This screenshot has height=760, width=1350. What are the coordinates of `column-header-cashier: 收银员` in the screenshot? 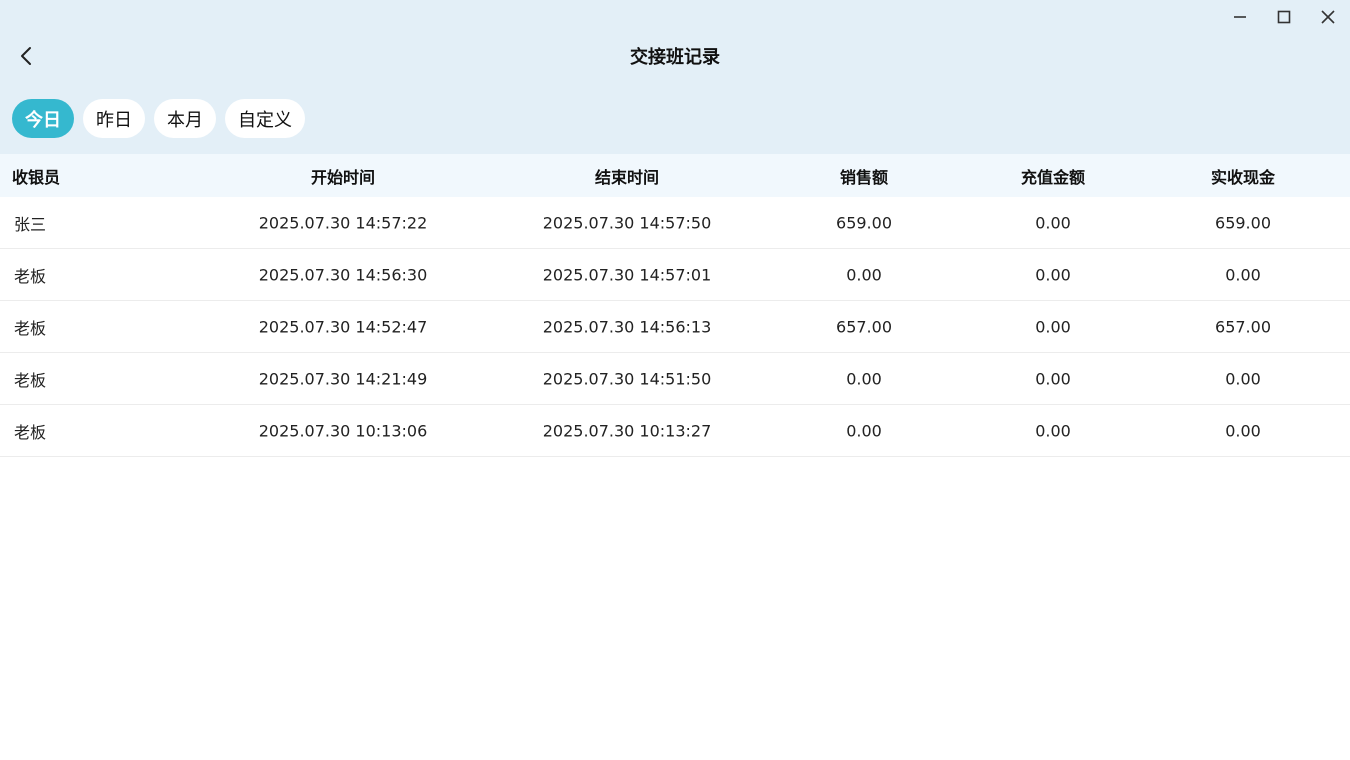 It's located at (36, 177).